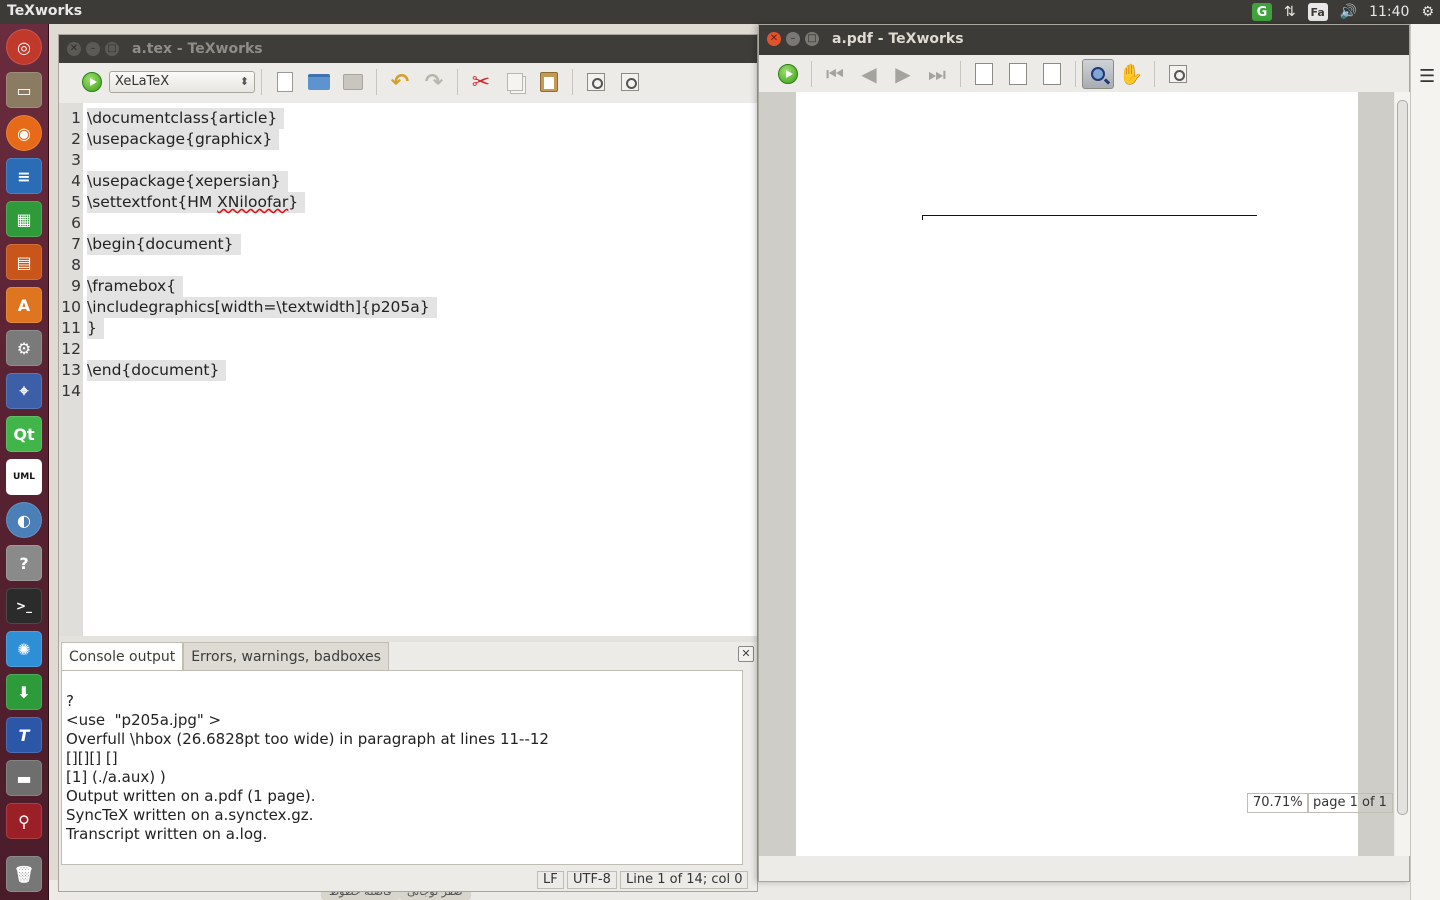 The height and width of the screenshot is (900, 1440). Describe the element at coordinates (592, 880) in the screenshot. I see `encoding-indicator: UTF-8` at that location.